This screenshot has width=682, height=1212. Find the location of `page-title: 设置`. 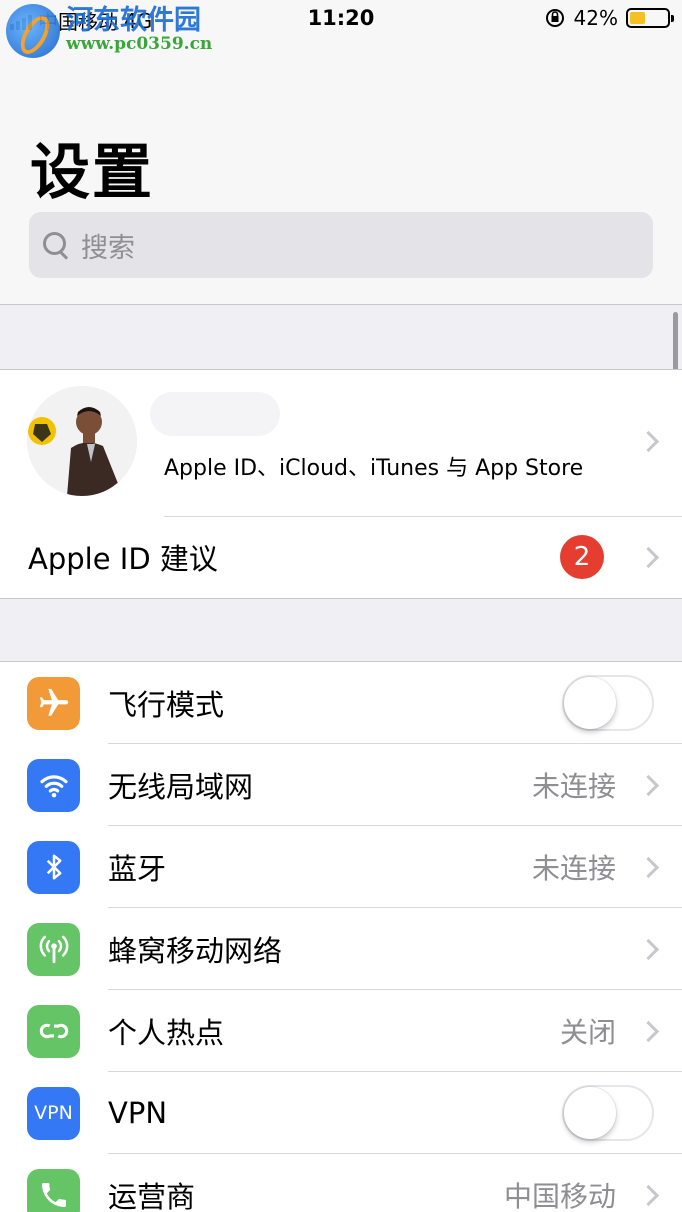

page-title: 设置 is located at coordinates (92, 173).